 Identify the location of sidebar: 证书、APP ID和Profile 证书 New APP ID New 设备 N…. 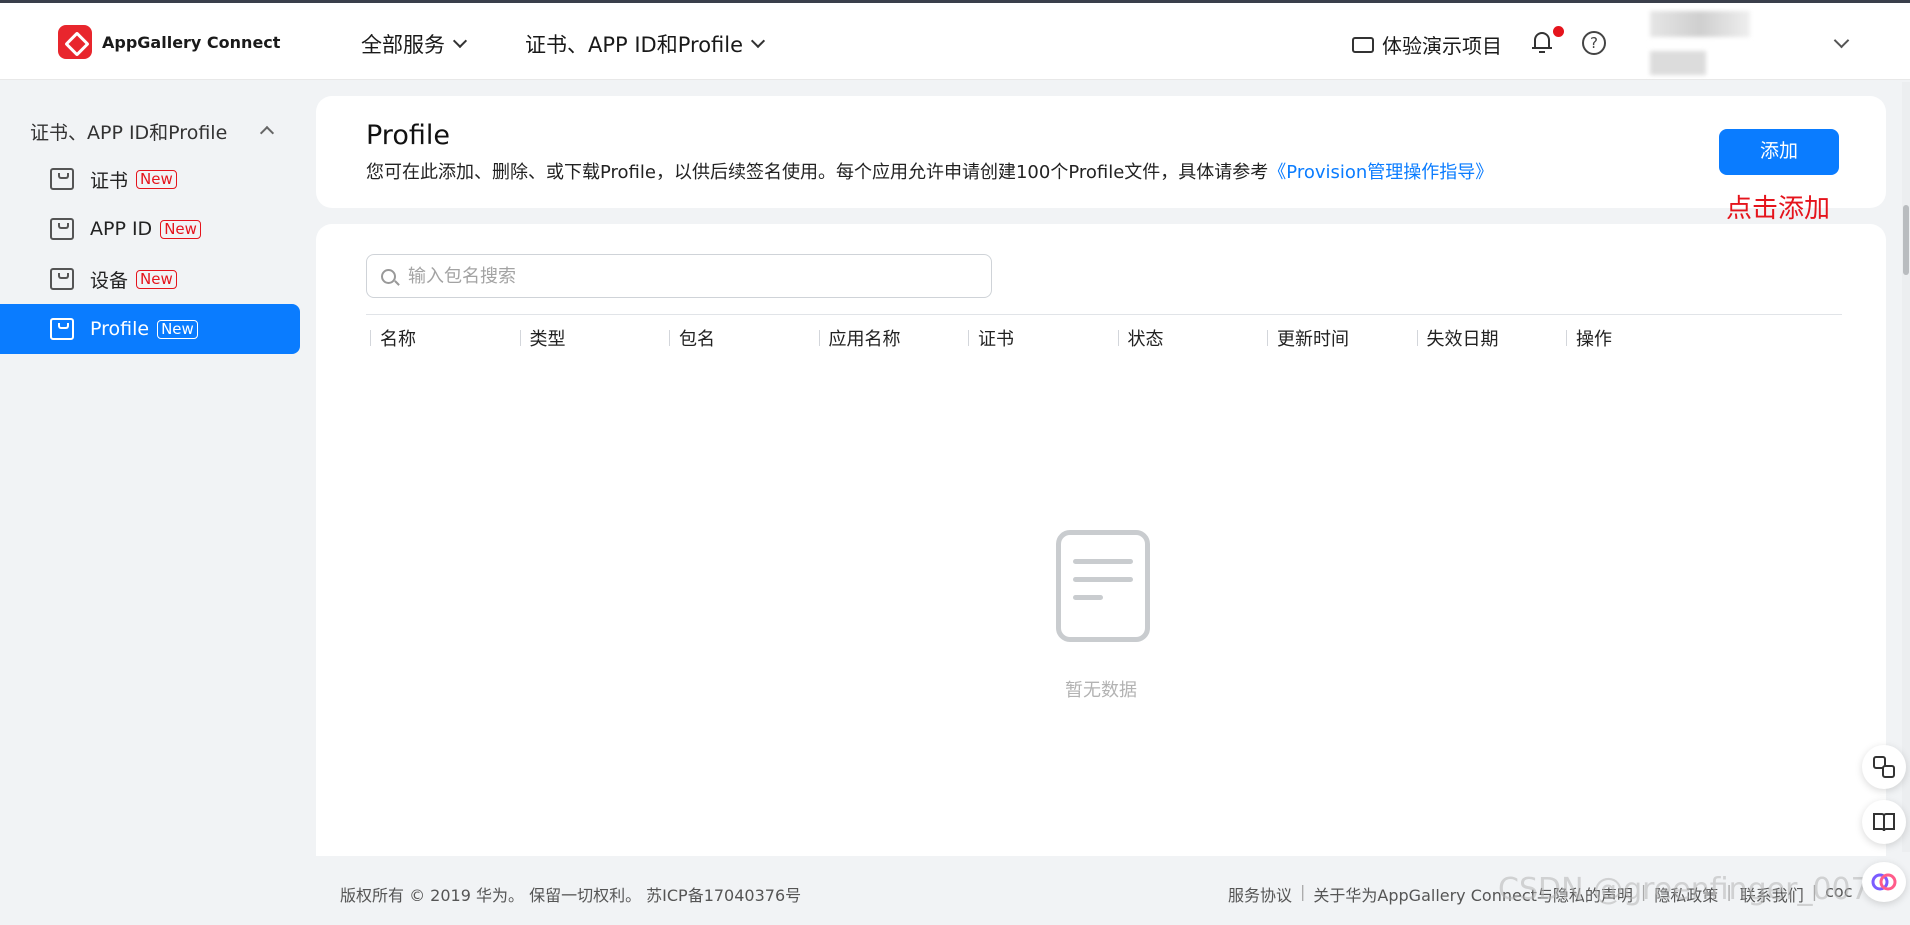
(150, 466).